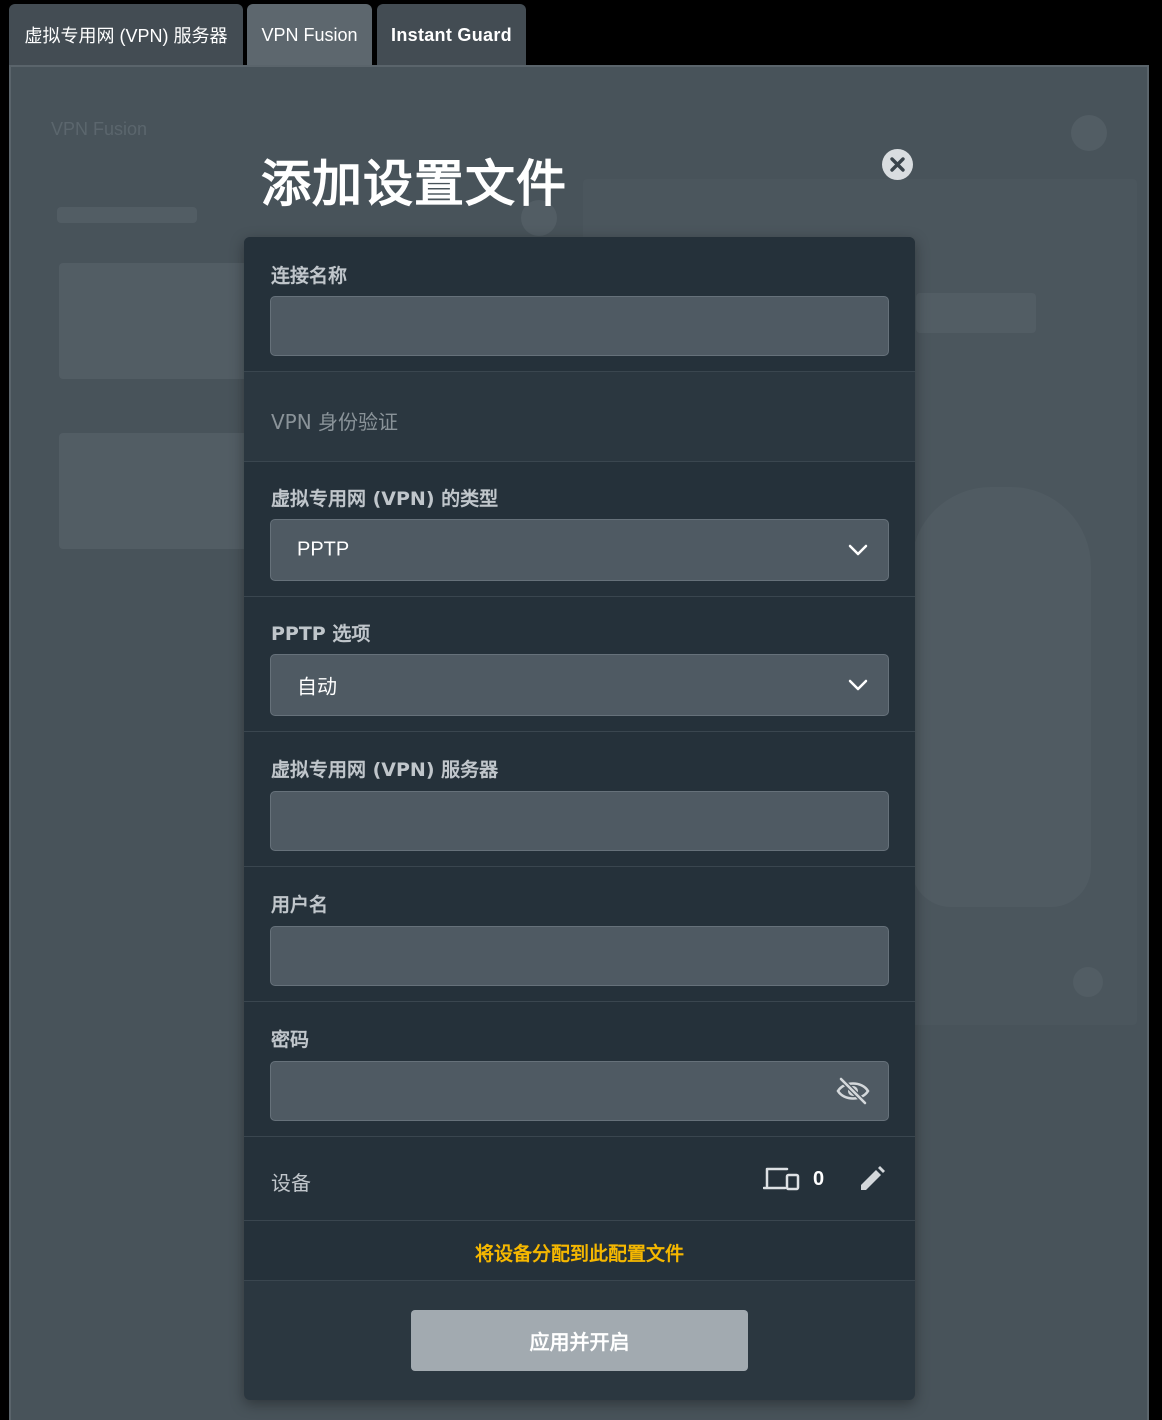  What do you see at coordinates (579, 1340) in the screenshot?
I see `apply-and-enable-button: 应用并开启` at bounding box center [579, 1340].